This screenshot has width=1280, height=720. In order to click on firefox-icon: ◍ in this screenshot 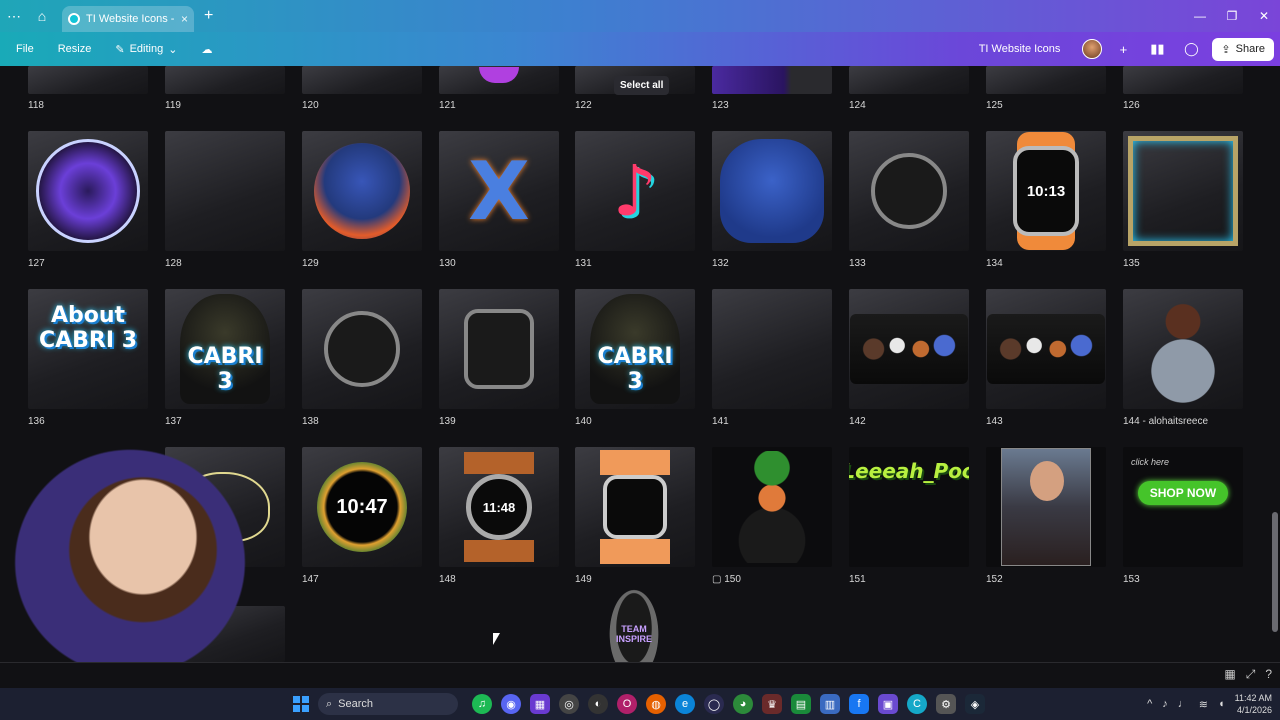, I will do `click(656, 704)`.